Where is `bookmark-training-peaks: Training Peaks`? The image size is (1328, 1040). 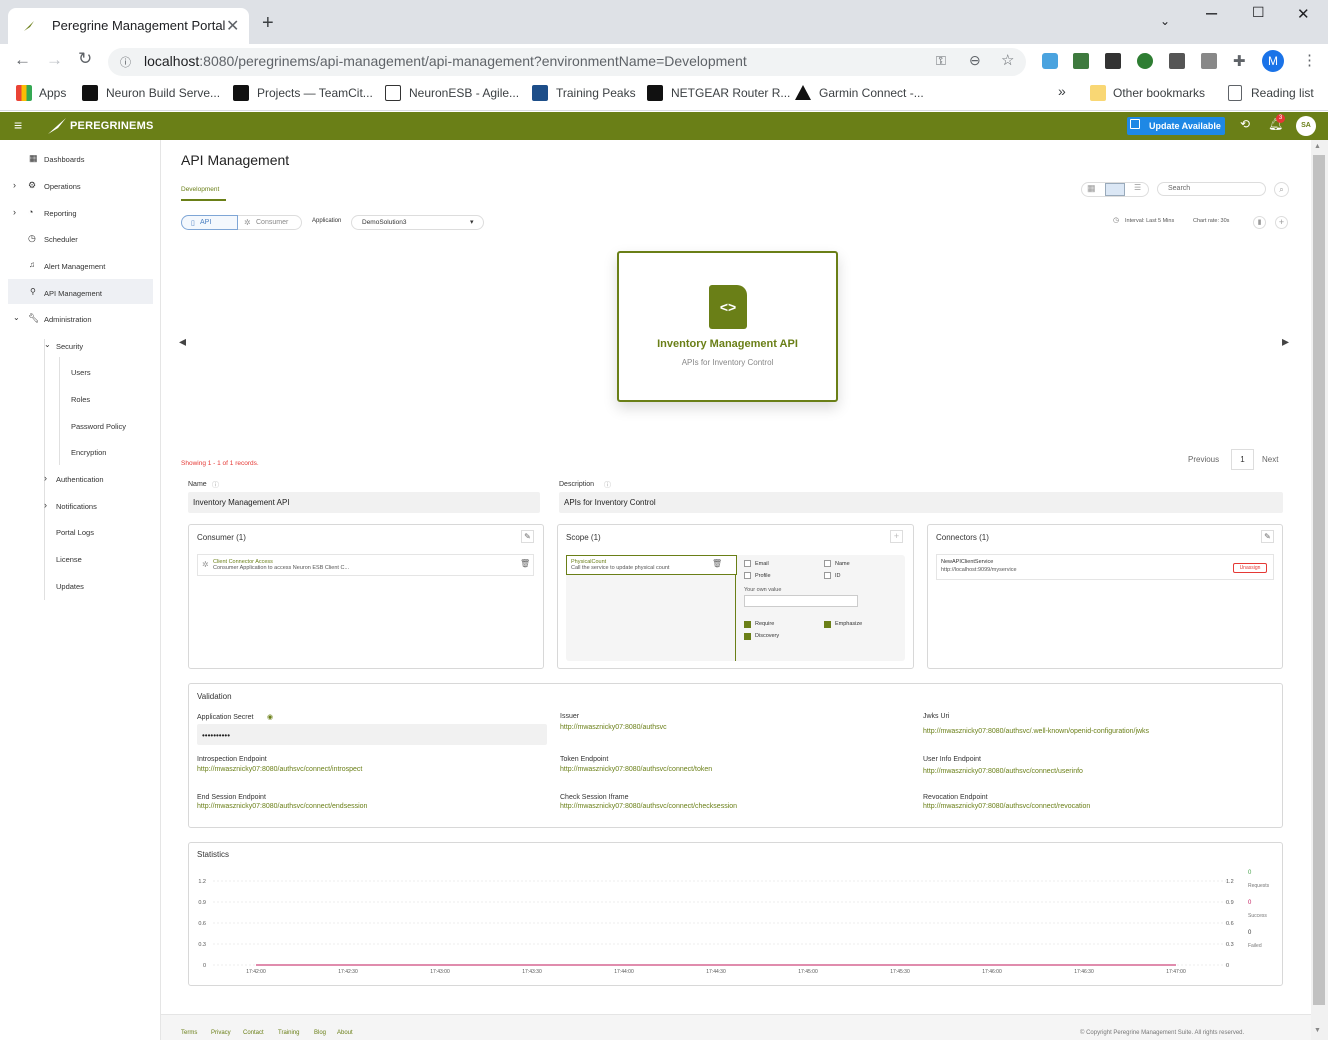 bookmark-training-peaks: Training Peaks is located at coordinates (596, 93).